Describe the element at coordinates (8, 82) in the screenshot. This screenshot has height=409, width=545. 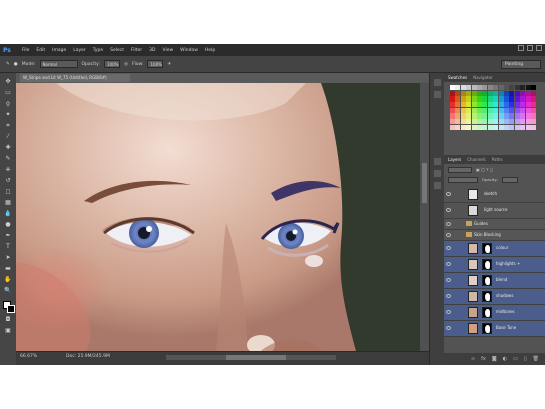
I see `move-tool-icon: ✥` at that location.